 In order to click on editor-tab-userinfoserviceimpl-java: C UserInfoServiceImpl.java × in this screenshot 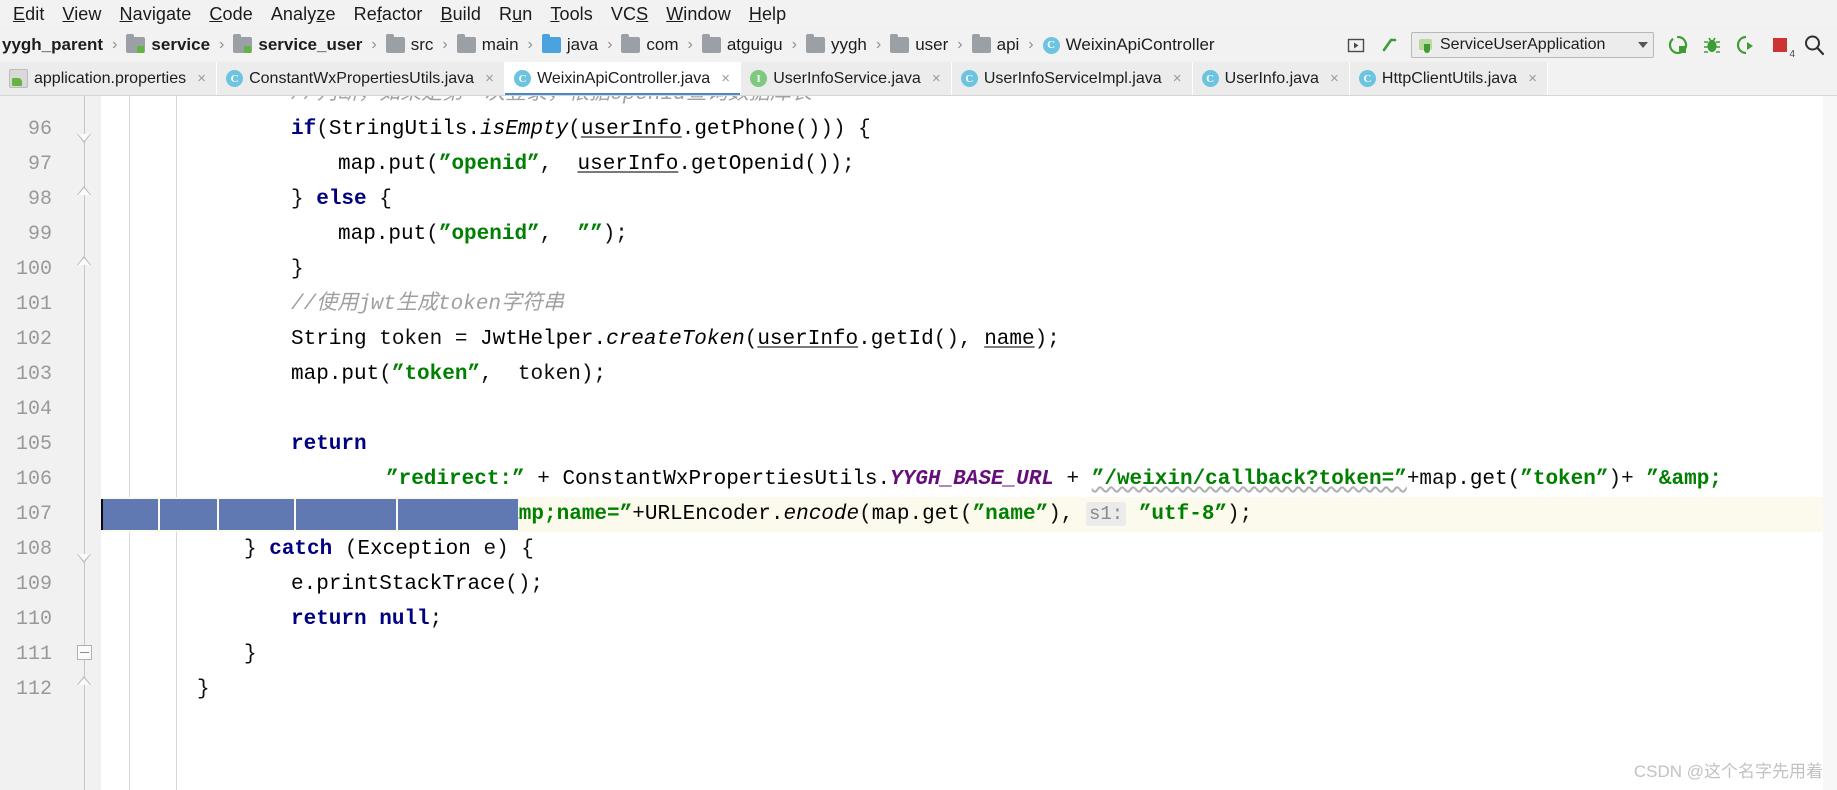, I will do `click(1072, 78)`.